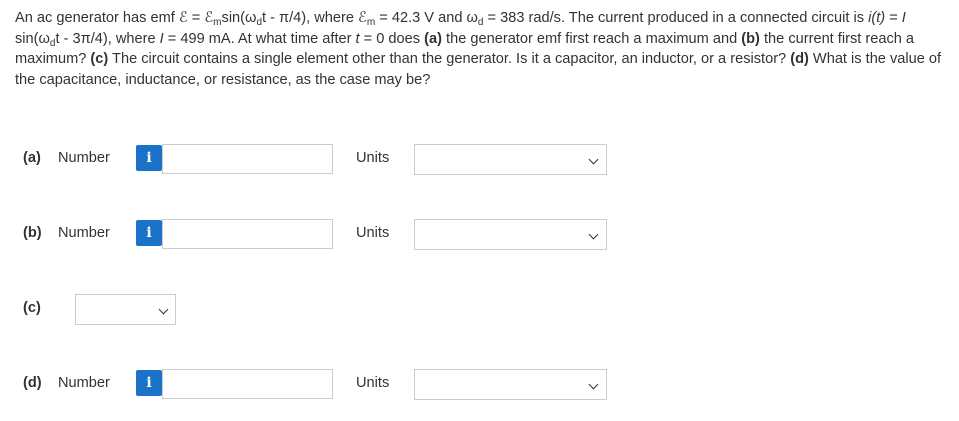  Describe the element at coordinates (314, 18) in the screenshot. I see `problem-text: t - π/4), where ℰ` at that location.